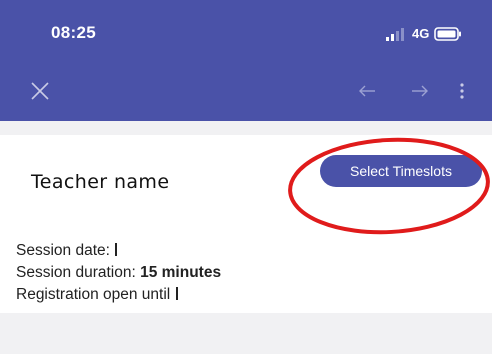 This screenshot has width=492, height=354. Describe the element at coordinates (93, 294) in the screenshot. I see `registration-label: Registration open until` at that location.